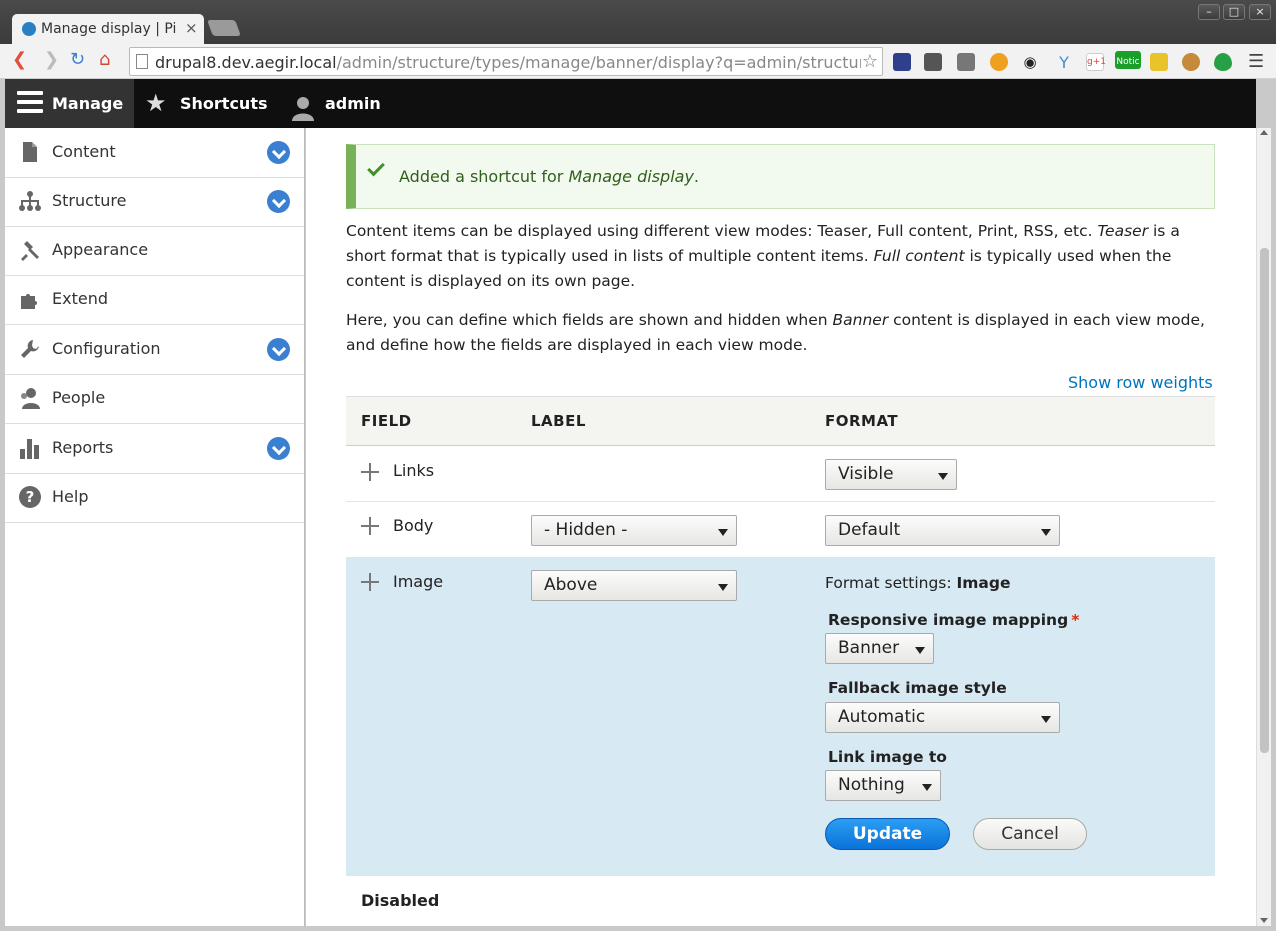 Image resolution: width=1276 pixels, height=931 pixels. Describe the element at coordinates (558, 421) in the screenshot. I see `header-label: LABEL` at that location.